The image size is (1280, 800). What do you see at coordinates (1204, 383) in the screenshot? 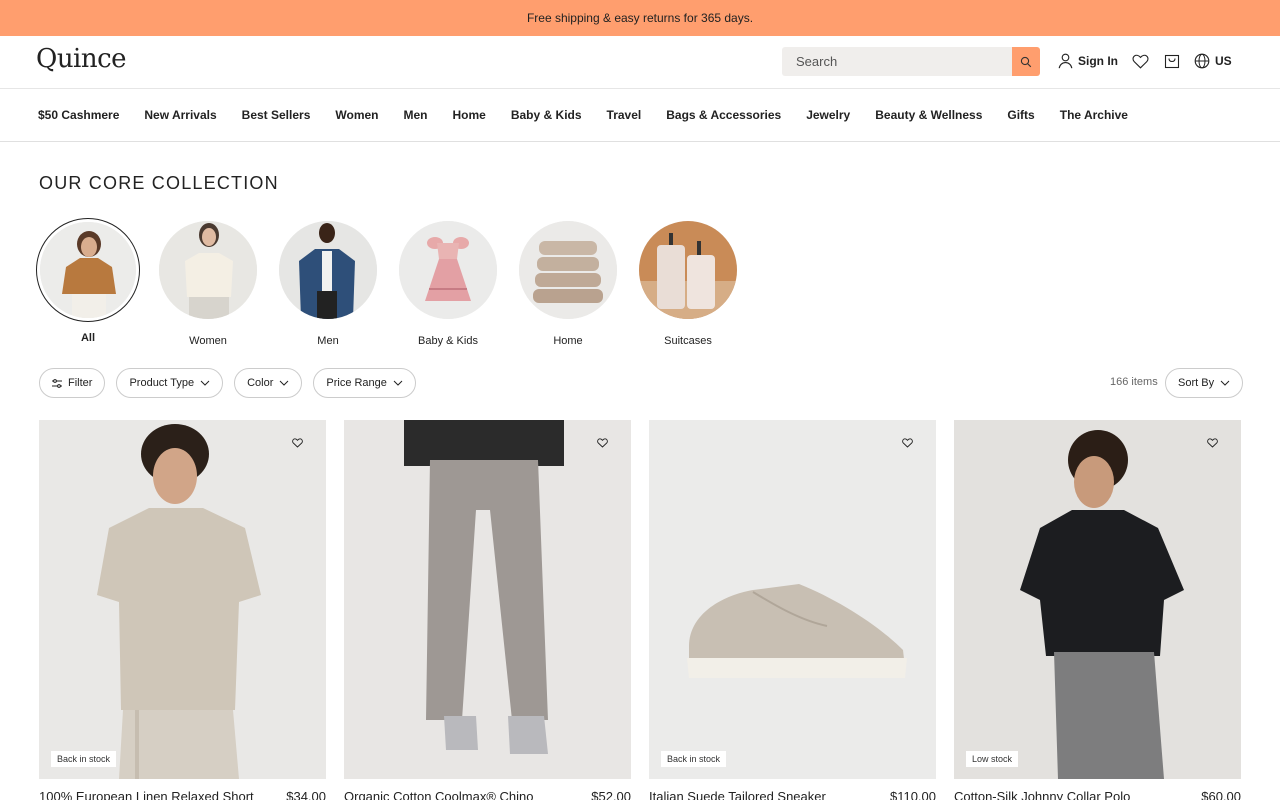
I see `sort-by-dropdown: Sort By` at bounding box center [1204, 383].